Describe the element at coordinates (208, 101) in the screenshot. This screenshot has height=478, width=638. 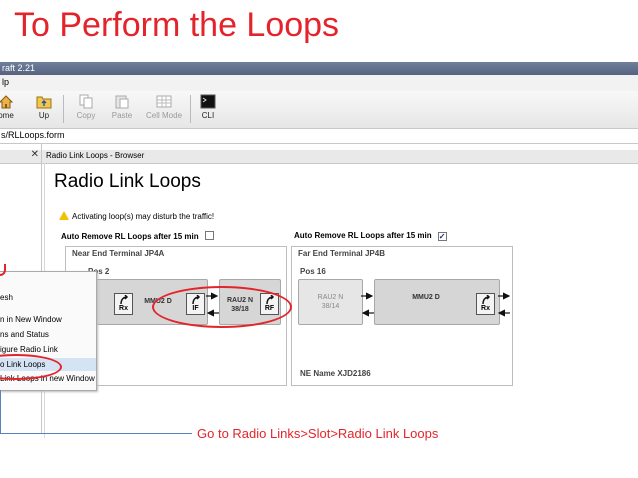
I see `terminal-icon` at that location.